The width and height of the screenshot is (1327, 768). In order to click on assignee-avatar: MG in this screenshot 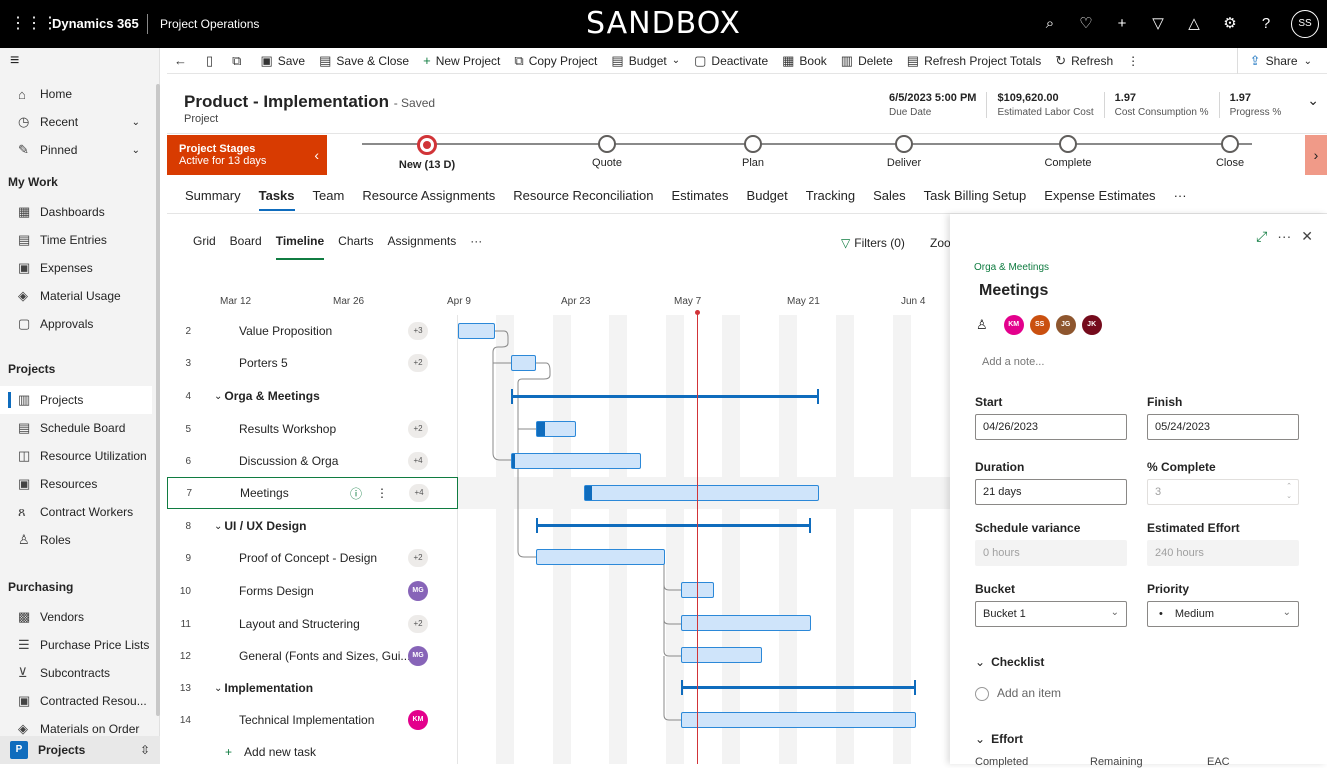, I will do `click(418, 591)`.